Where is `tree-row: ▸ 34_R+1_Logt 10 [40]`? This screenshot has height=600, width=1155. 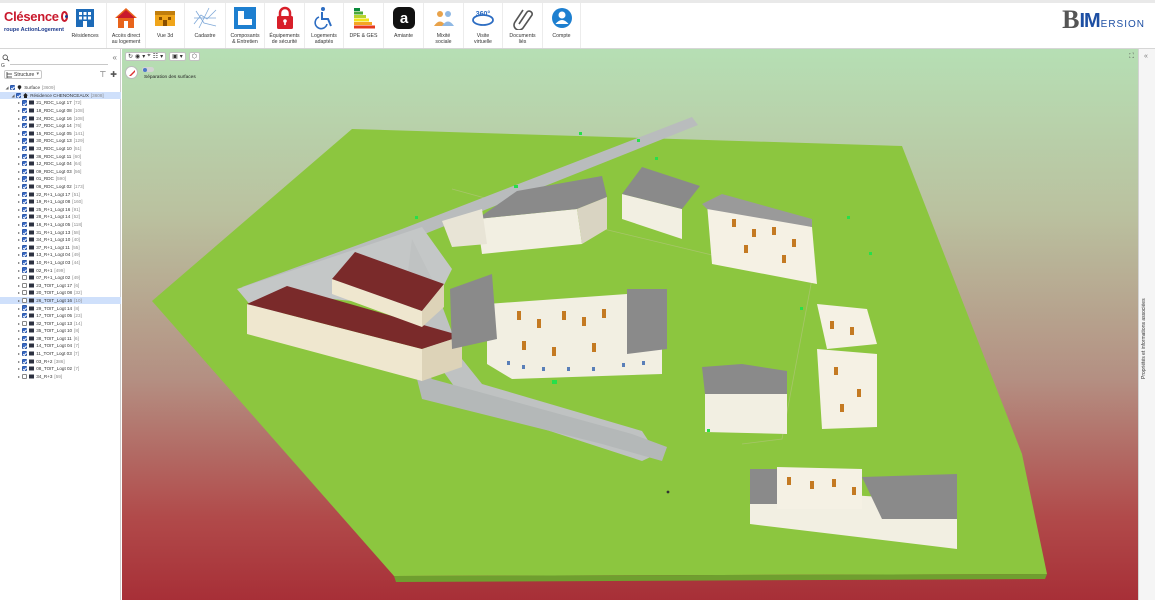 tree-row: ▸ 34_R+1_Logt 10 [40] is located at coordinates (60, 240).